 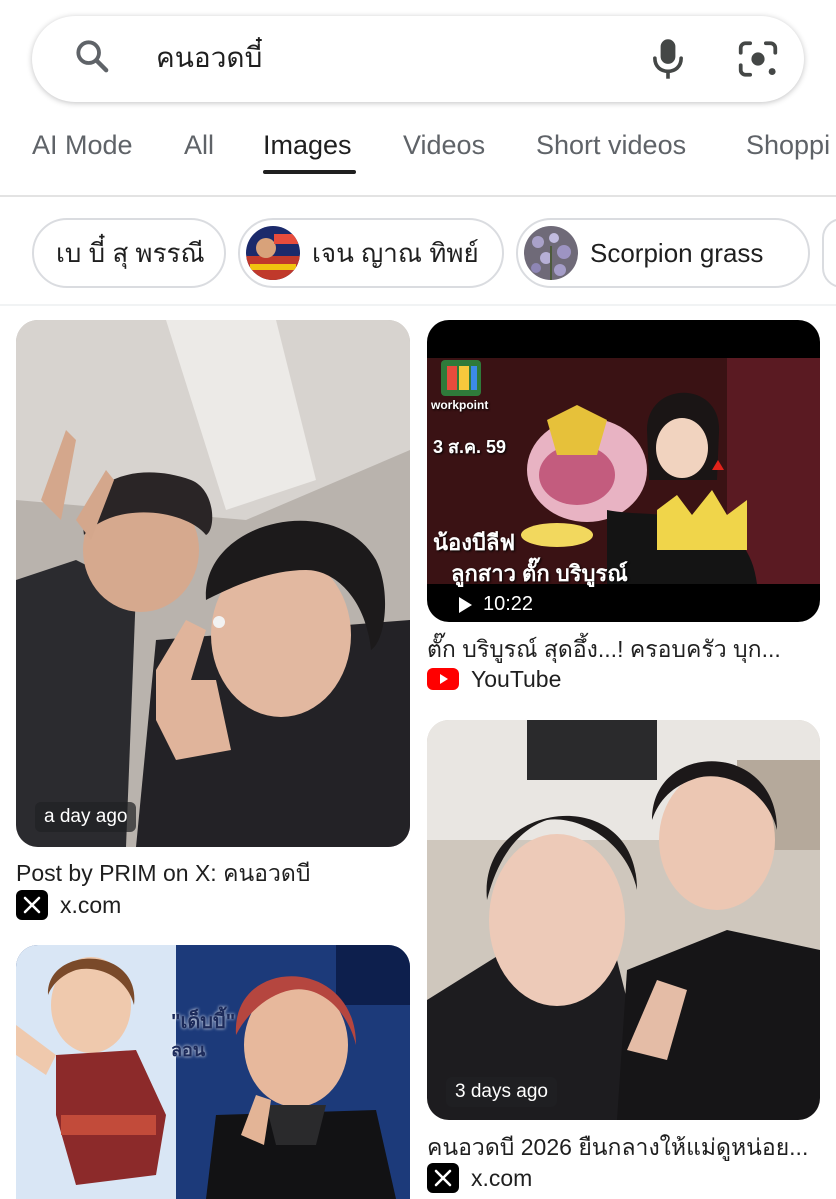 I want to click on overlay-caption-2: ลูกสาว ตั๊ก บริบูรณ์, so click(x=539, y=573).